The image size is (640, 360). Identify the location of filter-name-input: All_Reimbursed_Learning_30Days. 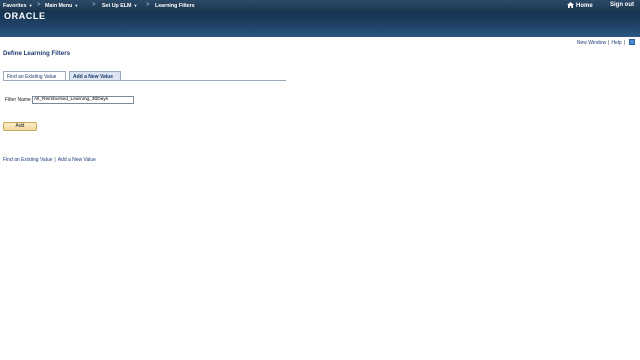
(83, 99).